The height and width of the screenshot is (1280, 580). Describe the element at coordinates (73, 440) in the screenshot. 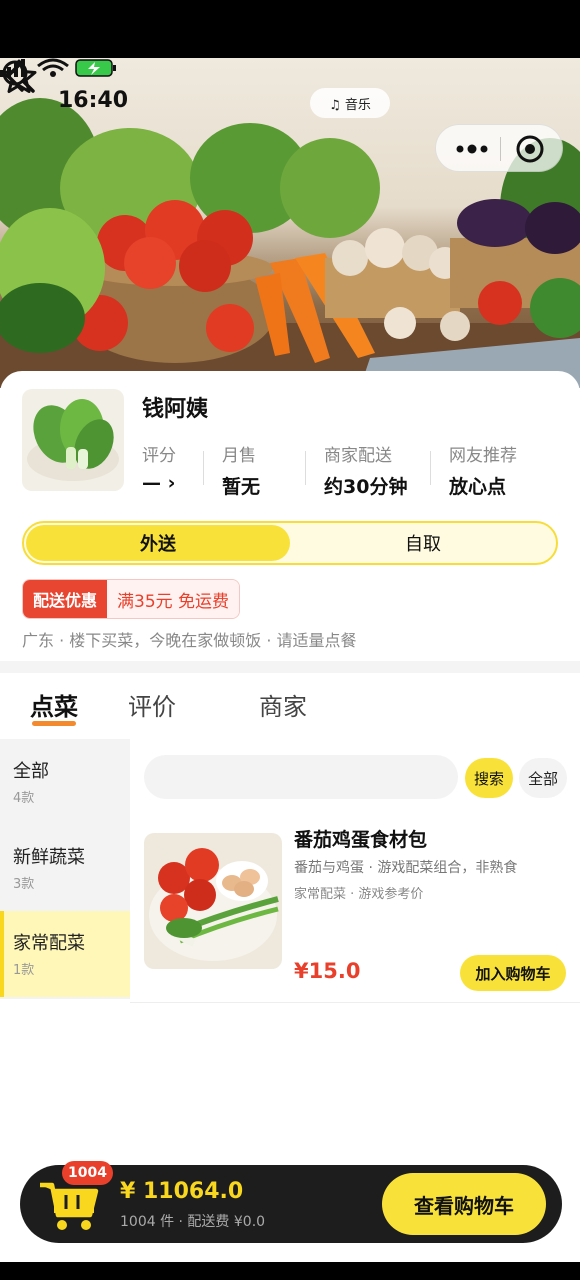

I see `shop-logo` at that location.